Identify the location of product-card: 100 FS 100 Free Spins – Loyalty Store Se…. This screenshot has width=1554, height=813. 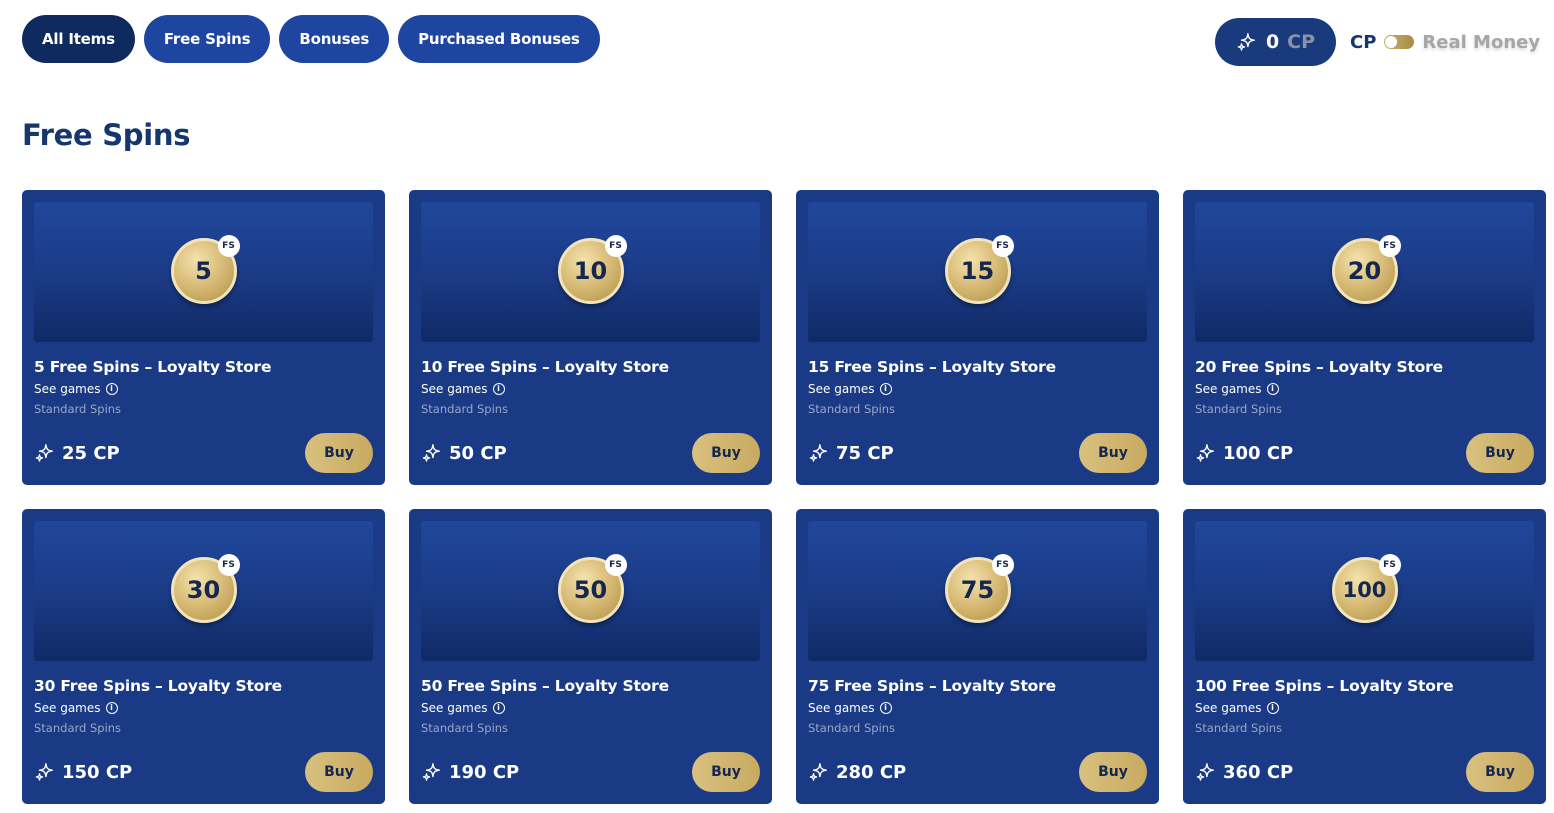
(1364, 656).